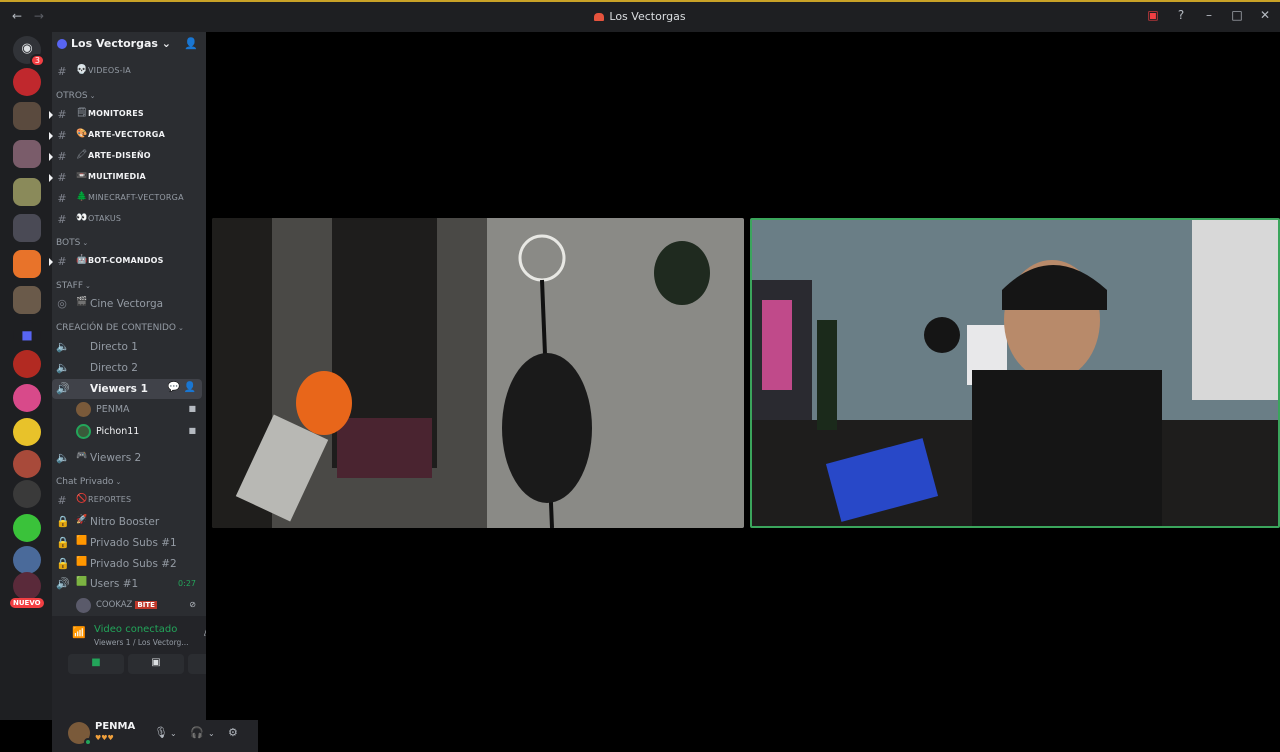 The width and height of the screenshot is (1280, 752). Describe the element at coordinates (27, 336) in the screenshot. I see `folder-icon: ■` at that location.